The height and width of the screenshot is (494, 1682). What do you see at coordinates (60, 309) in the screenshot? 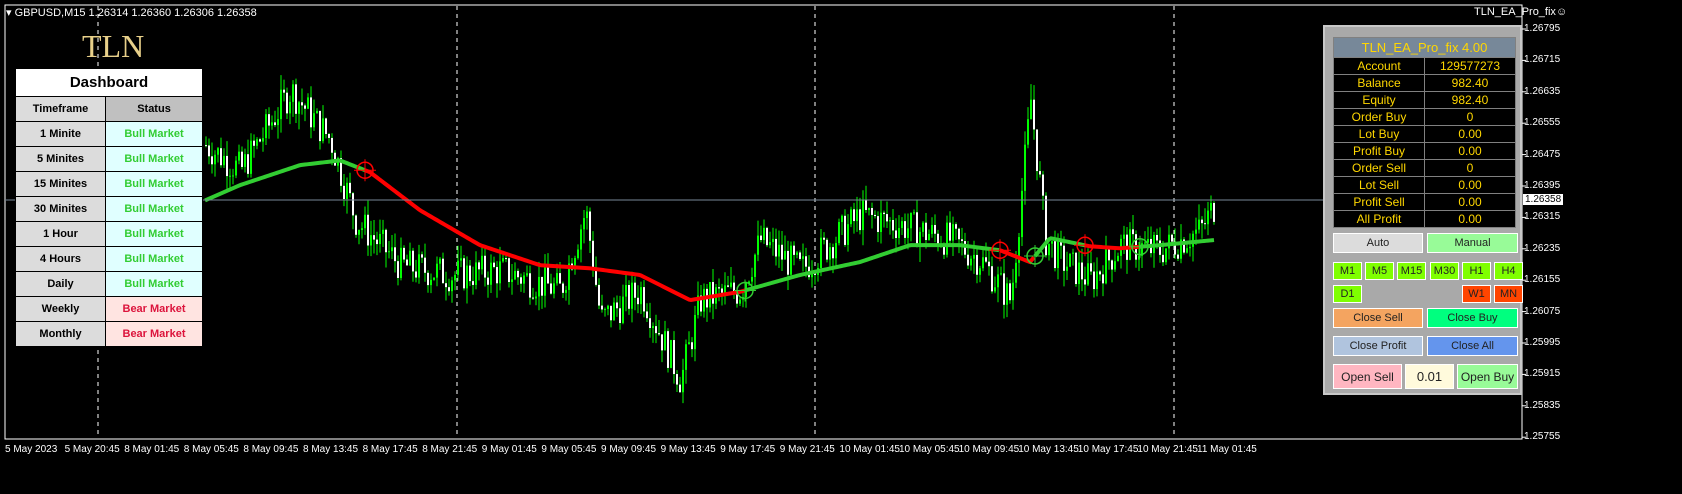
I see `timeframe-label: Weekly` at bounding box center [60, 309].